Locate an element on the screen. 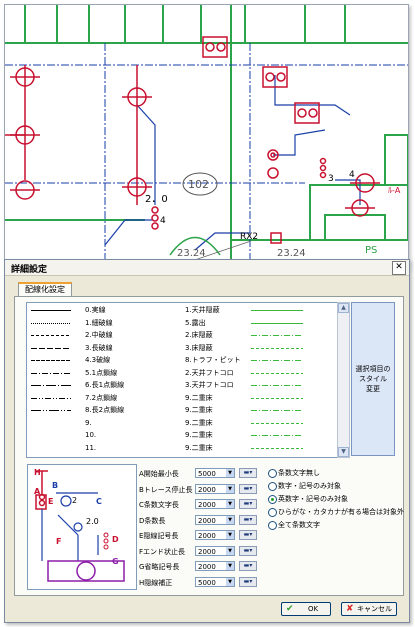 Image resolution: width=415 pixels, height=627 pixels. radio-label: 数字・記号のみ対象 is located at coordinates (309, 486).